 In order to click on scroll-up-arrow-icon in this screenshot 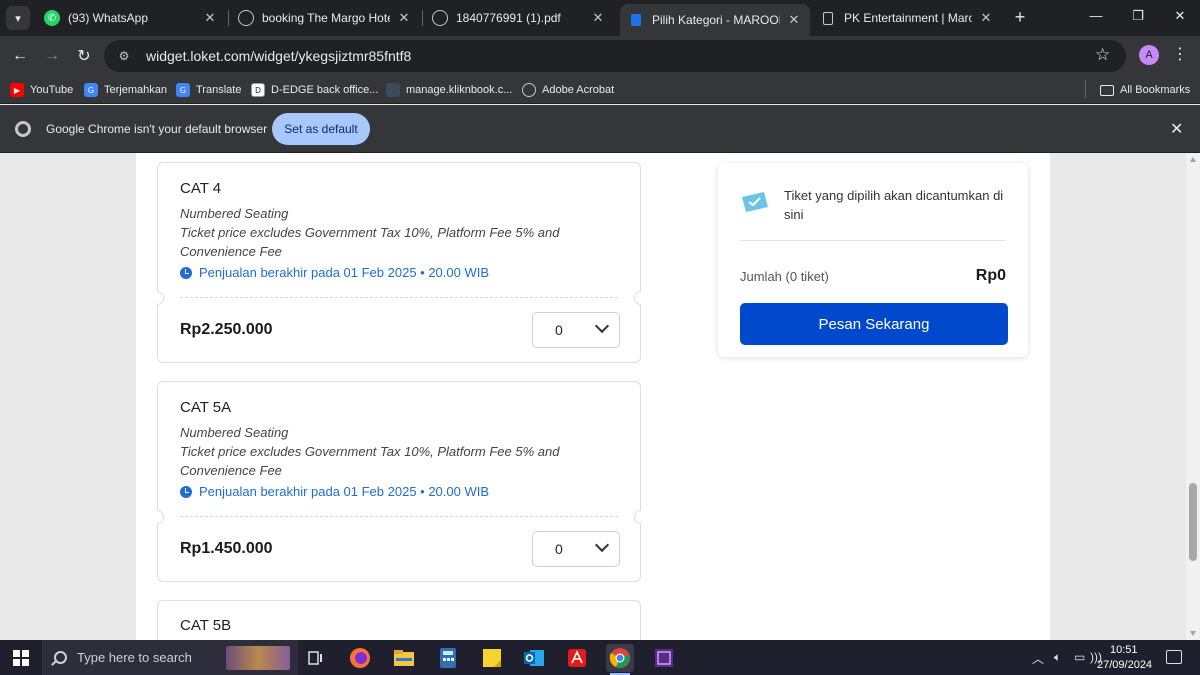, I will do `click(1193, 159)`.